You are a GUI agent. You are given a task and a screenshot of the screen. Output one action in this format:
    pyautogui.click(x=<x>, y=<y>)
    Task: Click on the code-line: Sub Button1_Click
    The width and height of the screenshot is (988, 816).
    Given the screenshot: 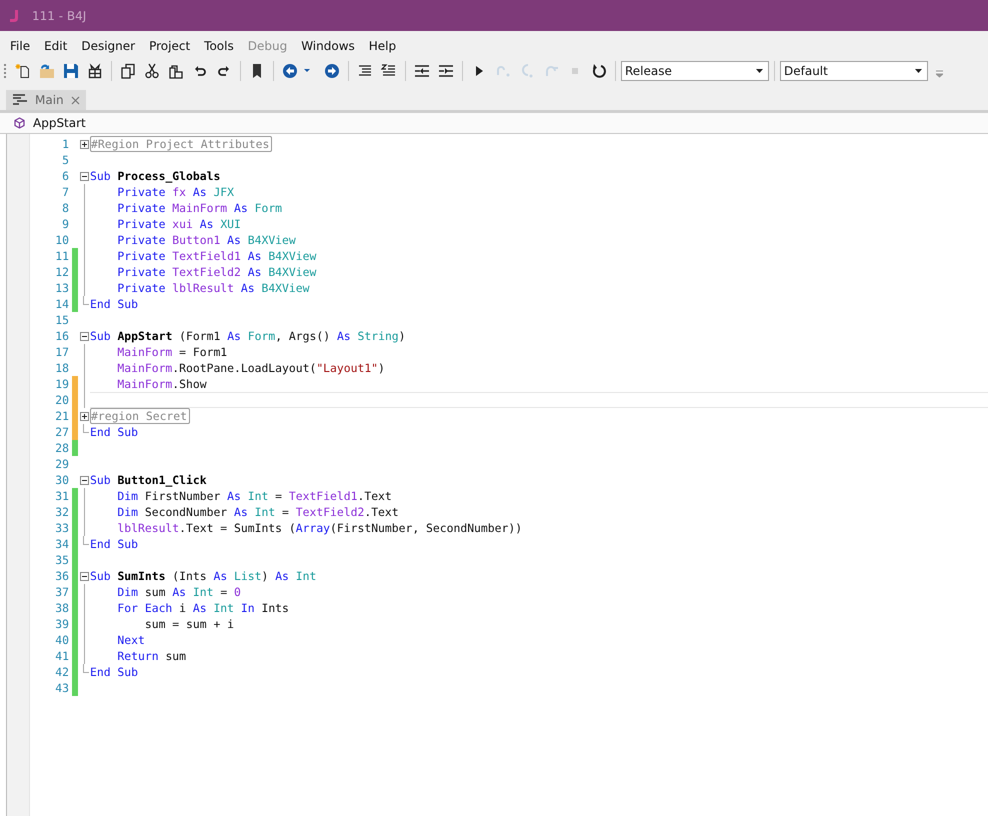 What is the action you would take?
    pyautogui.click(x=148, y=480)
    